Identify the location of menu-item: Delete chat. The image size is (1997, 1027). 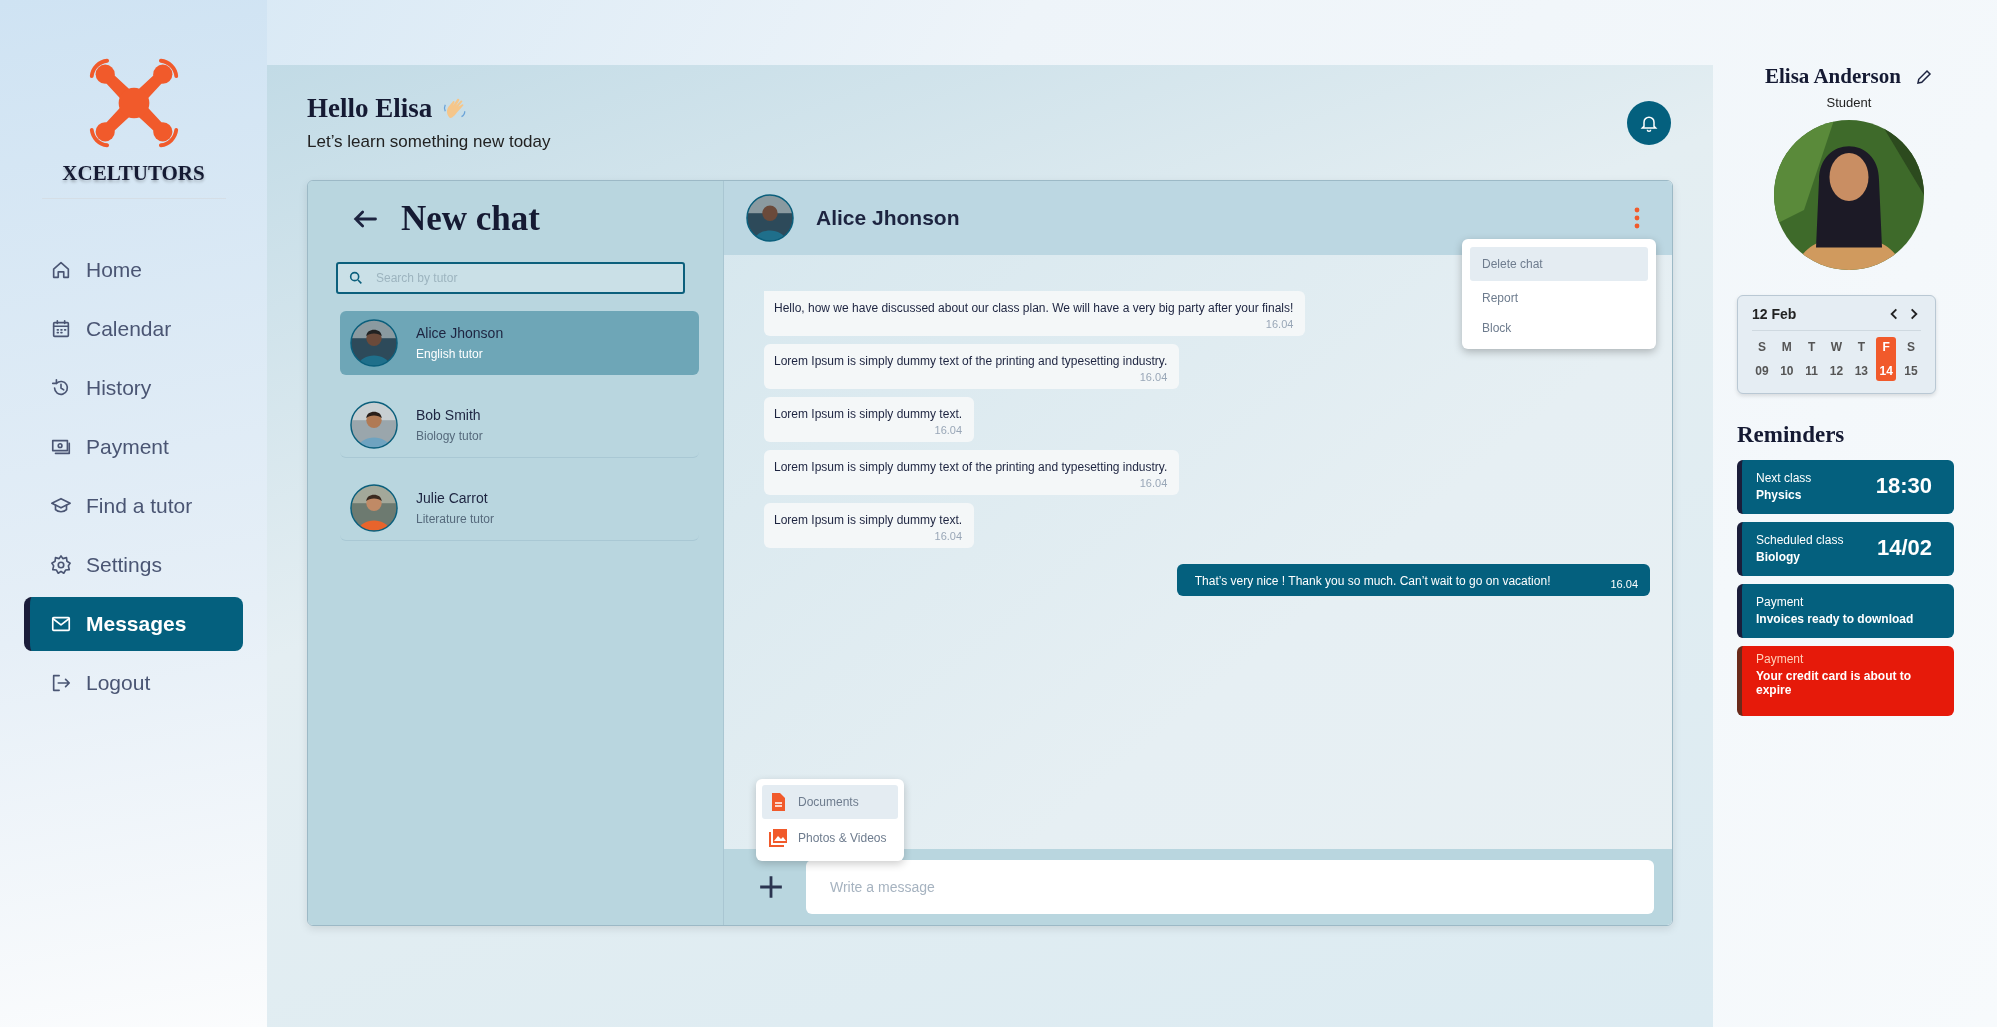
(1559, 264).